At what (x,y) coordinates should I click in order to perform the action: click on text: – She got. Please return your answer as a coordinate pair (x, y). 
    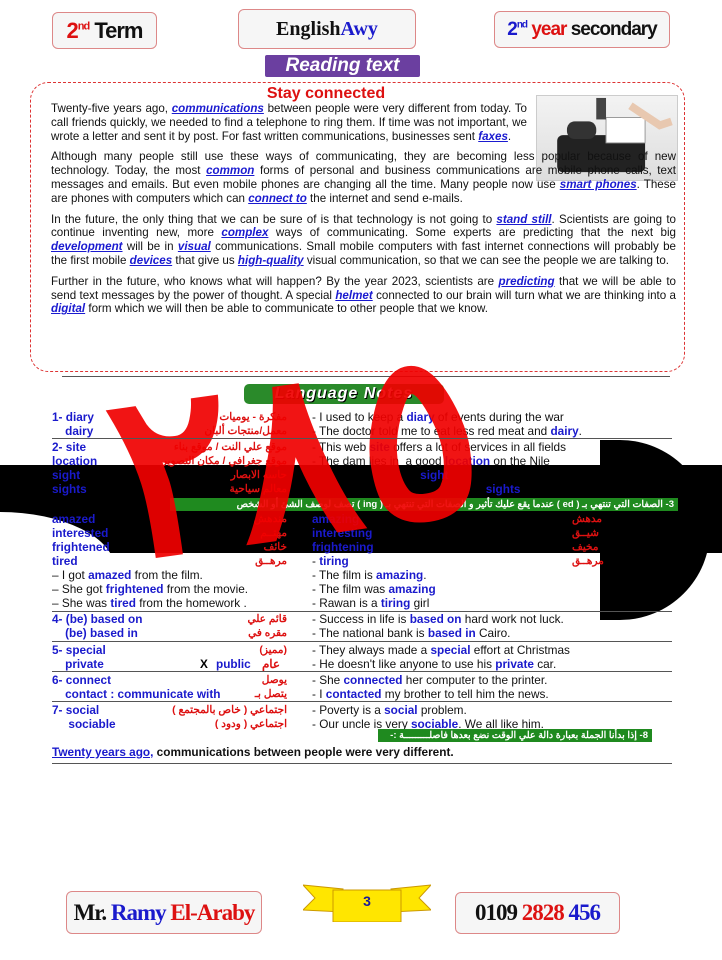
    Looking at the image, I should click on (79, 589).